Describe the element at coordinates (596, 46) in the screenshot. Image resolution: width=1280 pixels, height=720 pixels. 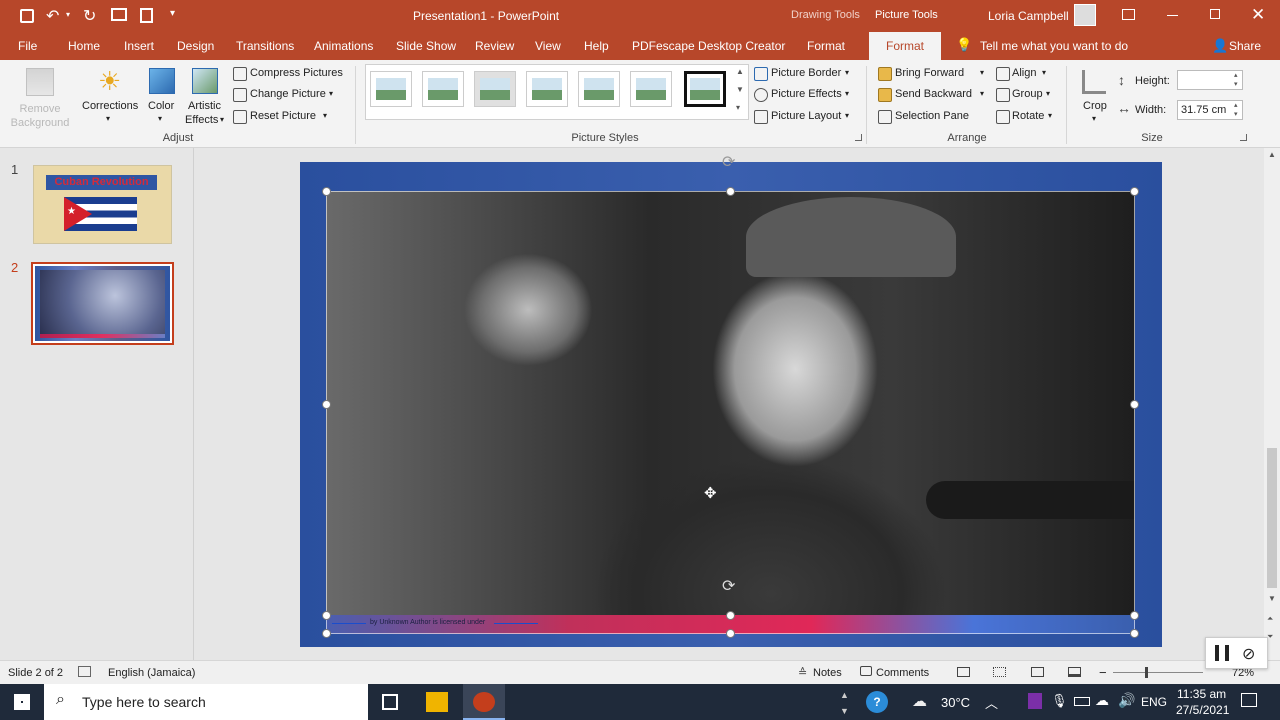
I see `tab-help: Help` at that location.